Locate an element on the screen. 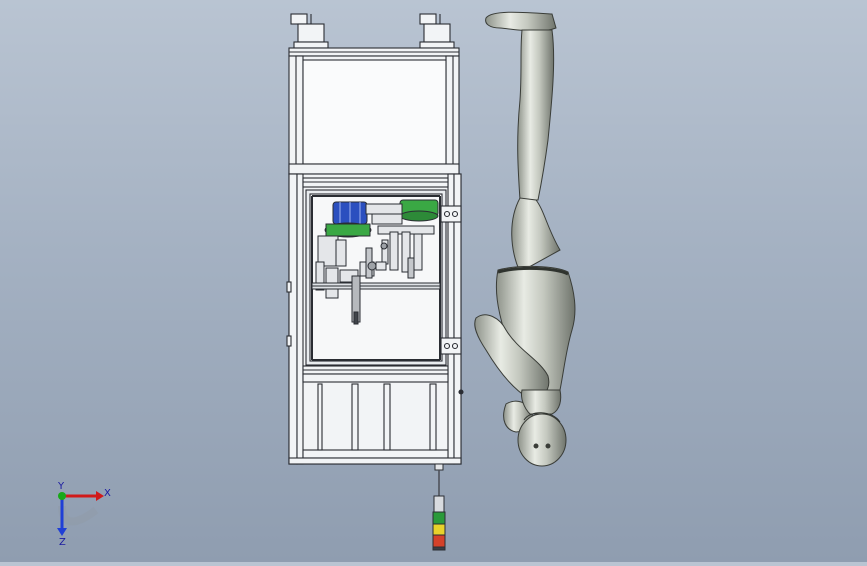 The image size is (867, 566). x-axis-label: X is located at coordinates (107, 493).